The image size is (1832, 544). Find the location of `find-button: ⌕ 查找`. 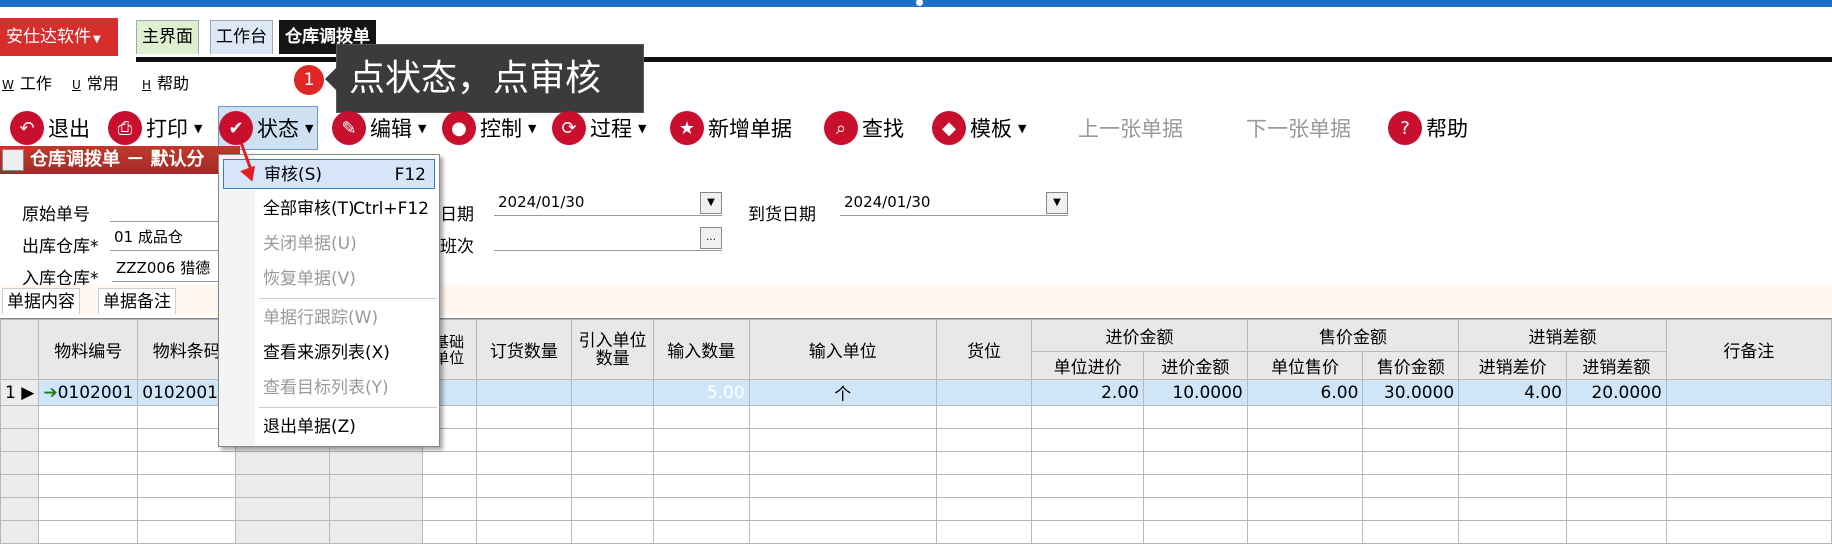

find-button: ⌕ 查找 is located at coordinates (864, 128).